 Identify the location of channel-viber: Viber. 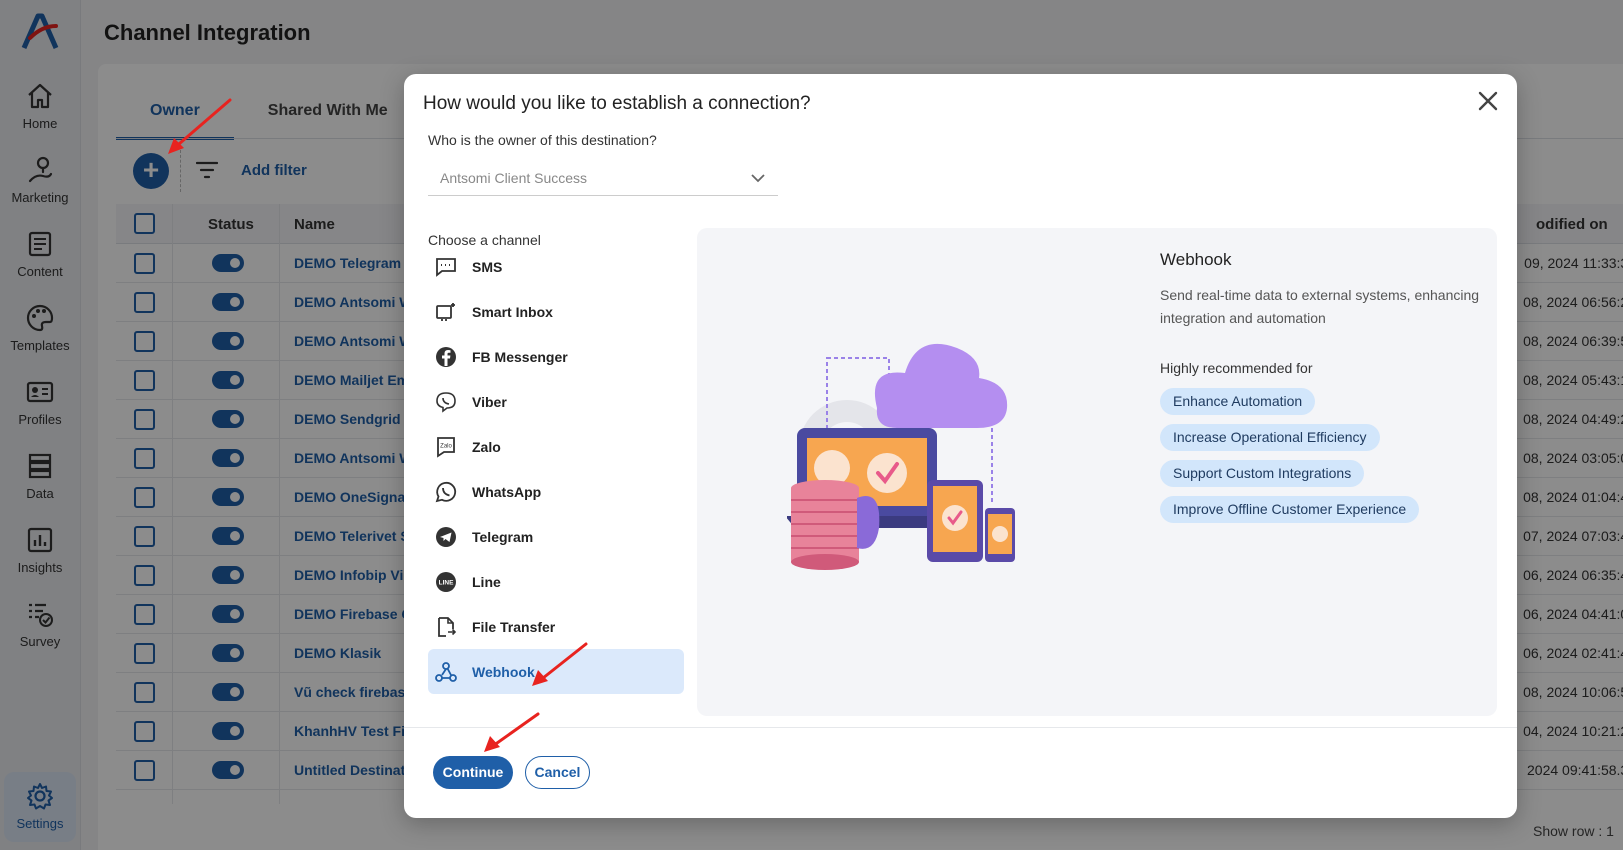
(556, 401).